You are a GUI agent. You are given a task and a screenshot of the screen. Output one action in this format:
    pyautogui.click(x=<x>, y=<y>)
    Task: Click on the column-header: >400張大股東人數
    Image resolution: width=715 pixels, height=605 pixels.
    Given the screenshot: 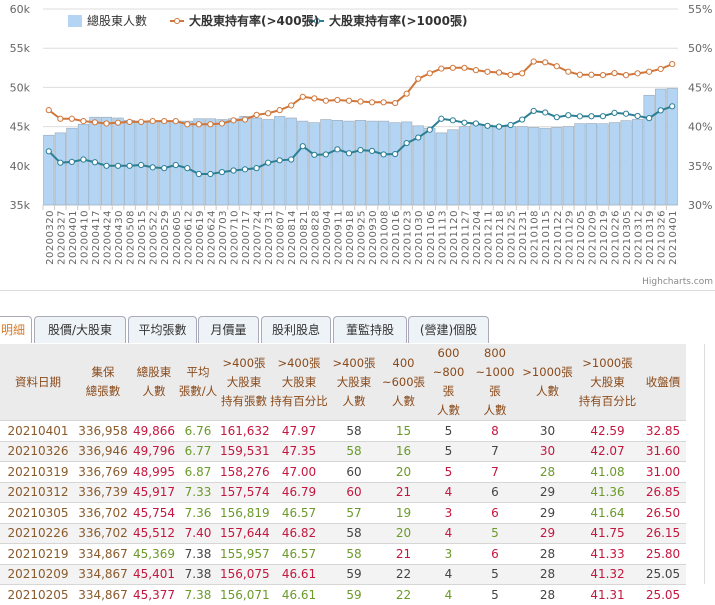 What is the action you would take?
    pyautogui.click(x=354, y=382)
    